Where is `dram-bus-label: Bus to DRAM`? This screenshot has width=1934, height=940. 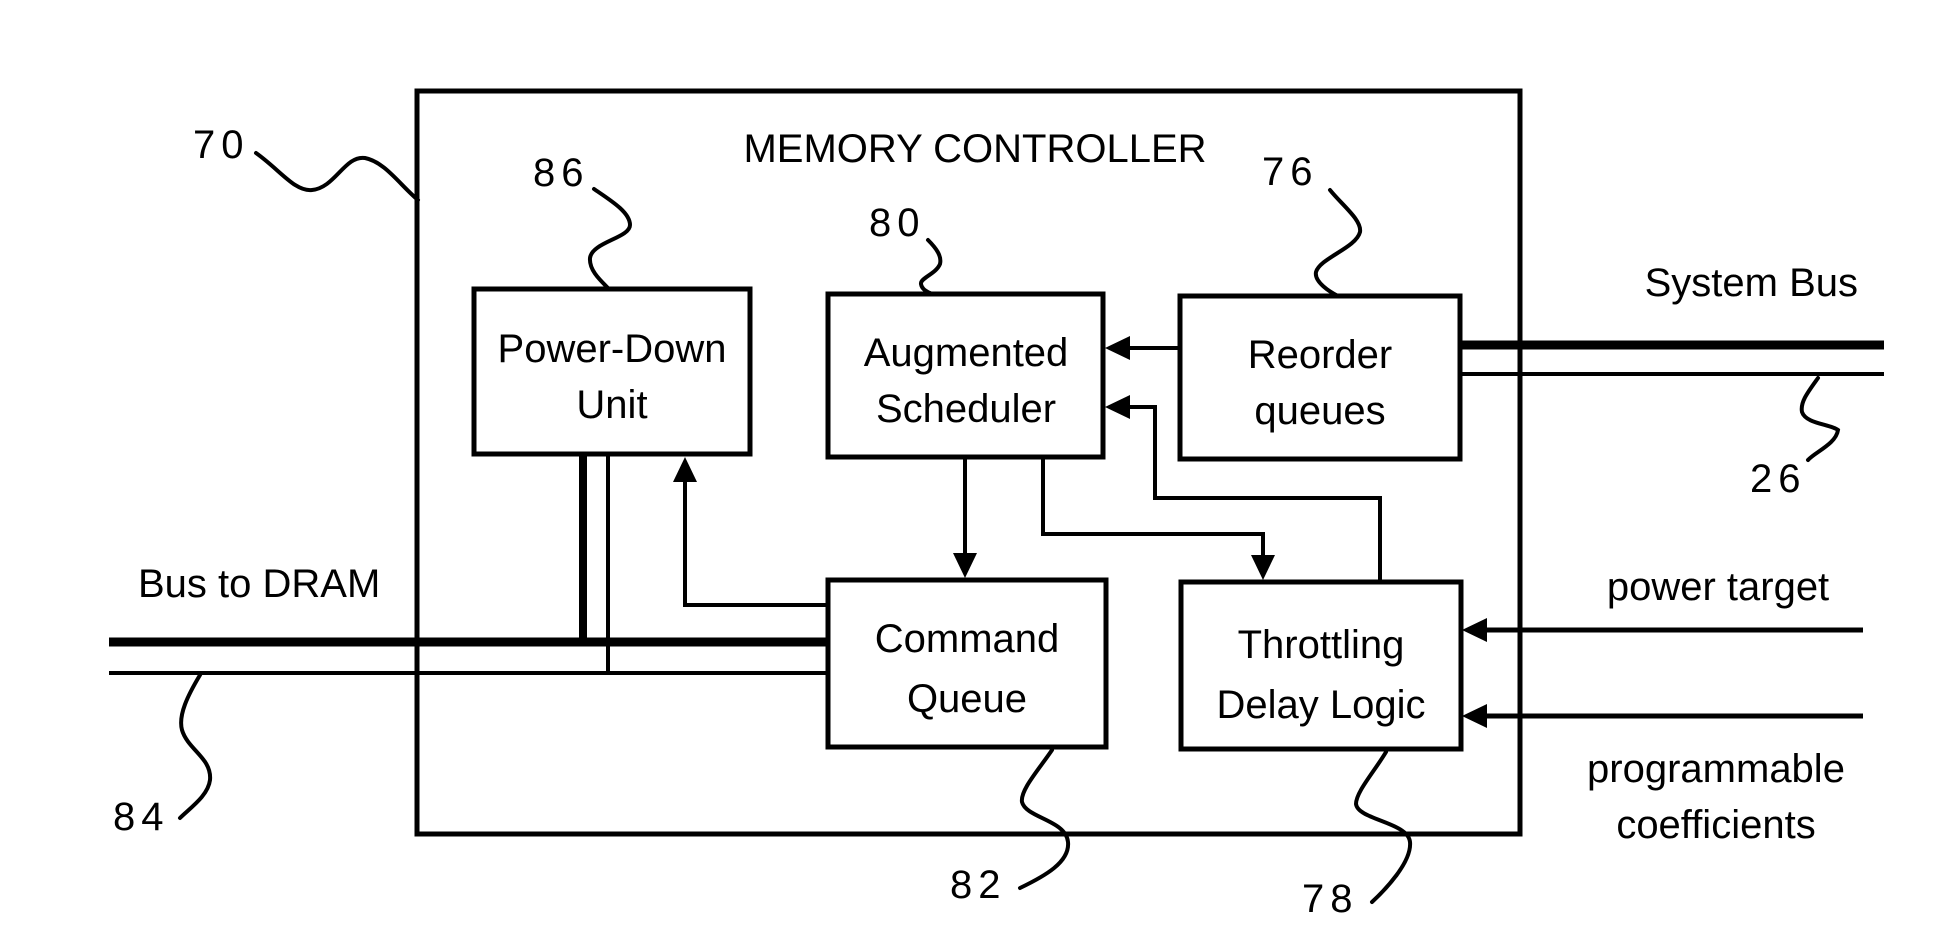
dram-bus-label: Bus to DRAM is located at coordinates (259, 584).